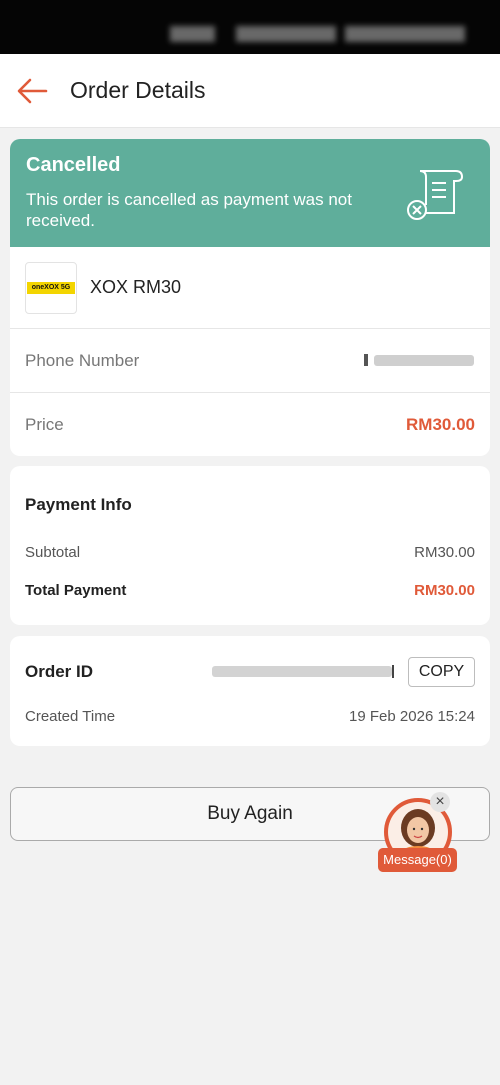 This screenshot has width=500, height=1085. I want to click on created-time-value: 19 Feb 2026 15:24, so click(412, 716).